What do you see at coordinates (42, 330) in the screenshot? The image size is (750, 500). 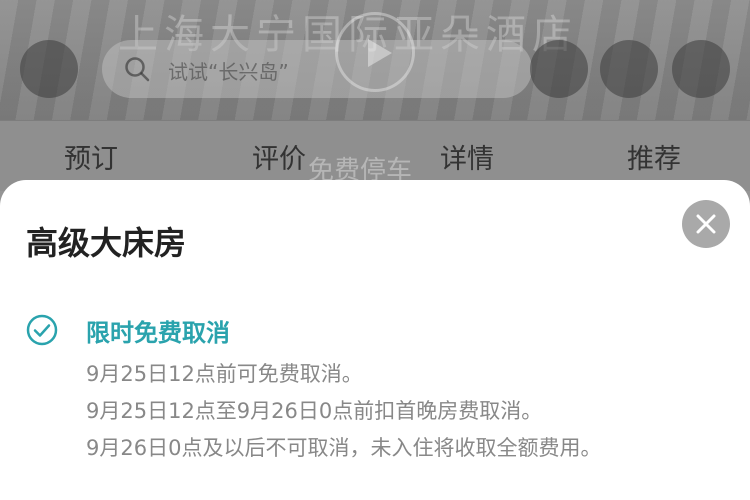 I see `check-circle-icon` at bounding box center [42, 330].